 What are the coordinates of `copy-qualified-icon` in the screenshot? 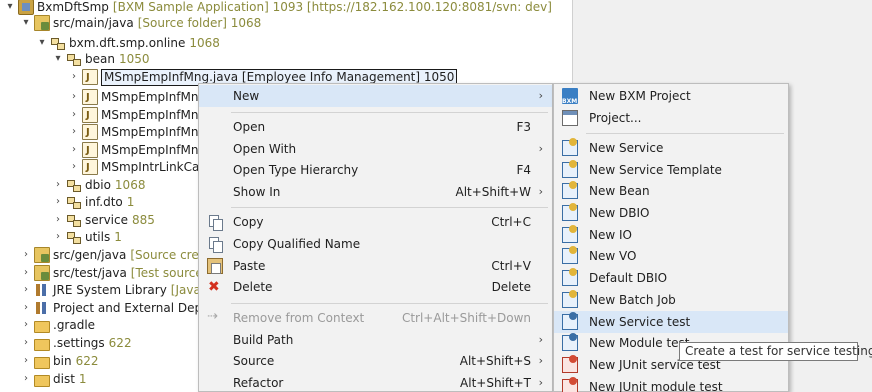 It's located at (215, 244).